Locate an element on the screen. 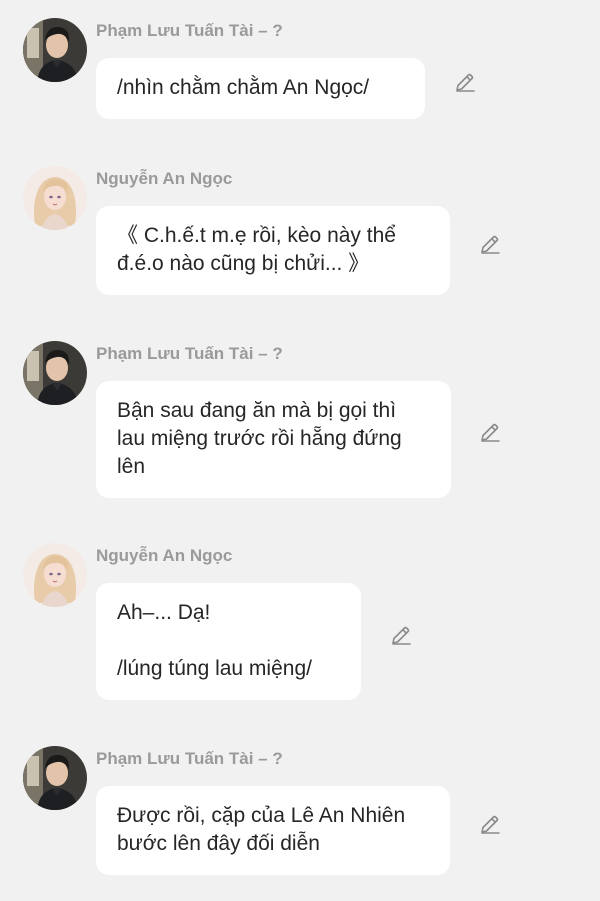 The image size is (600, 901). message-text-line: đ.é.o nào cũng bị chửi... 》 is located at coordinates (243, 263).